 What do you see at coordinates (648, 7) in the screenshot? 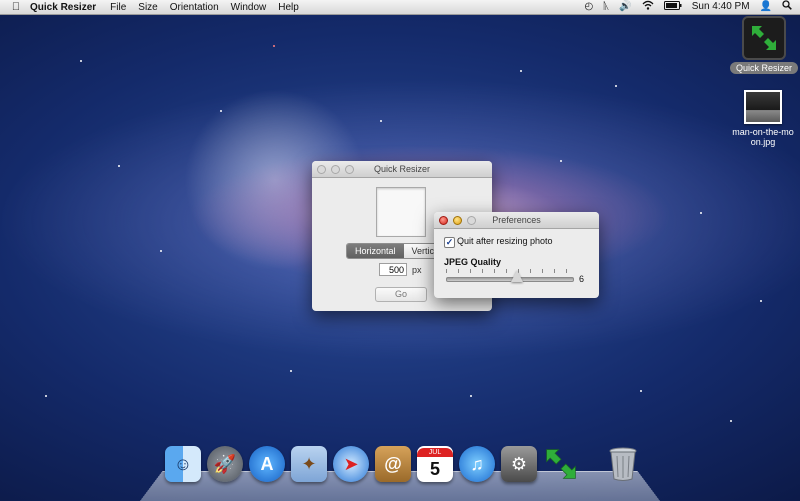
I see `wifi-icon` at bounding box center [648, 7].